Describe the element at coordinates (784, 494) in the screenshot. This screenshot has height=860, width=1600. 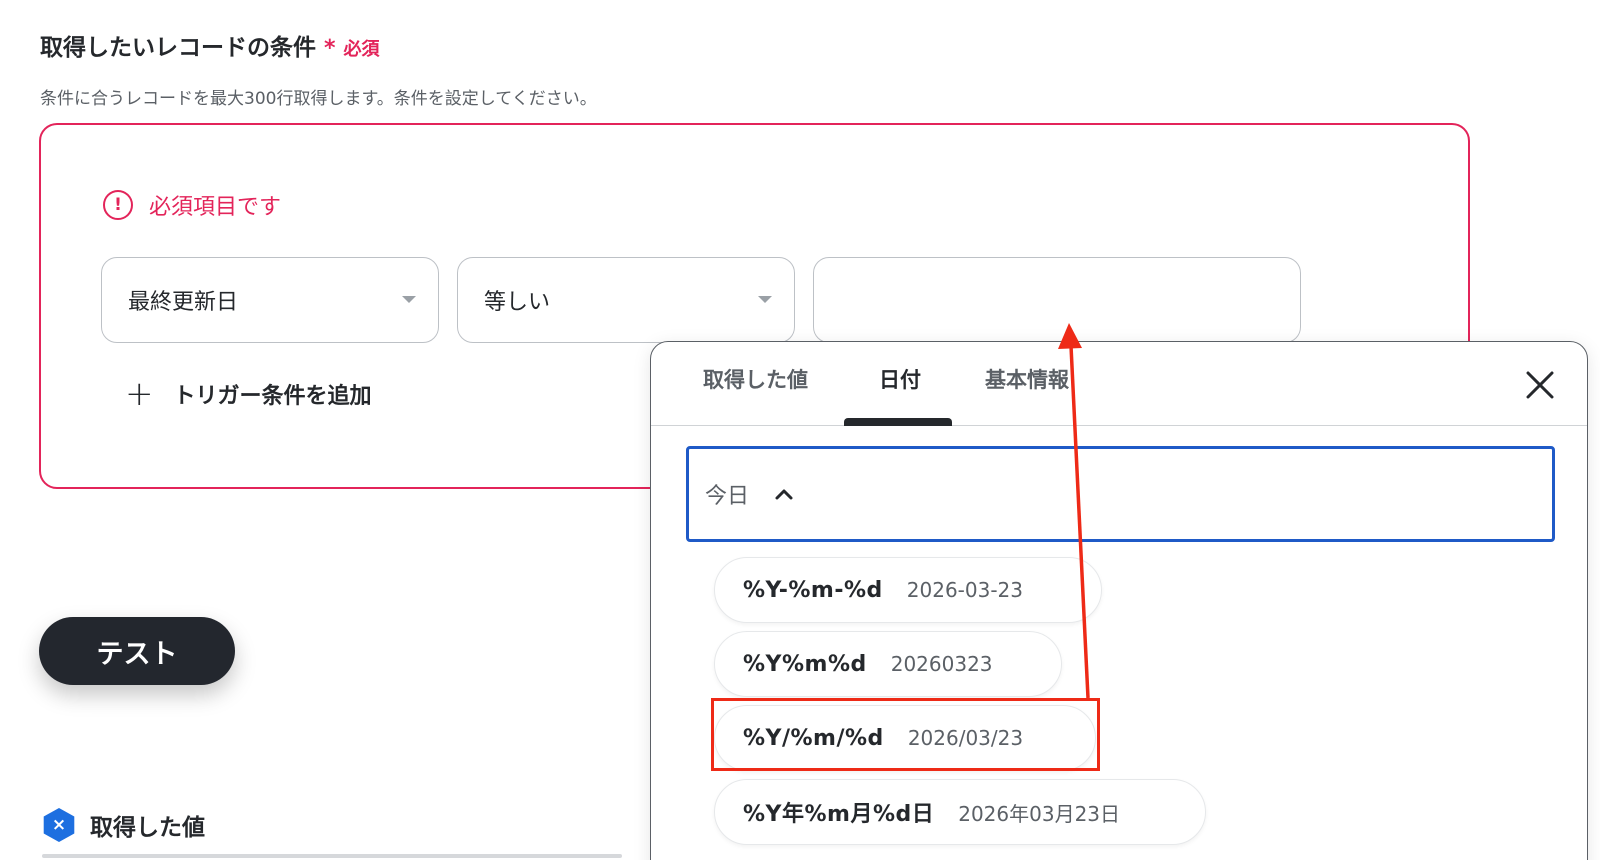
I see `chevron-up-icon` at that location.